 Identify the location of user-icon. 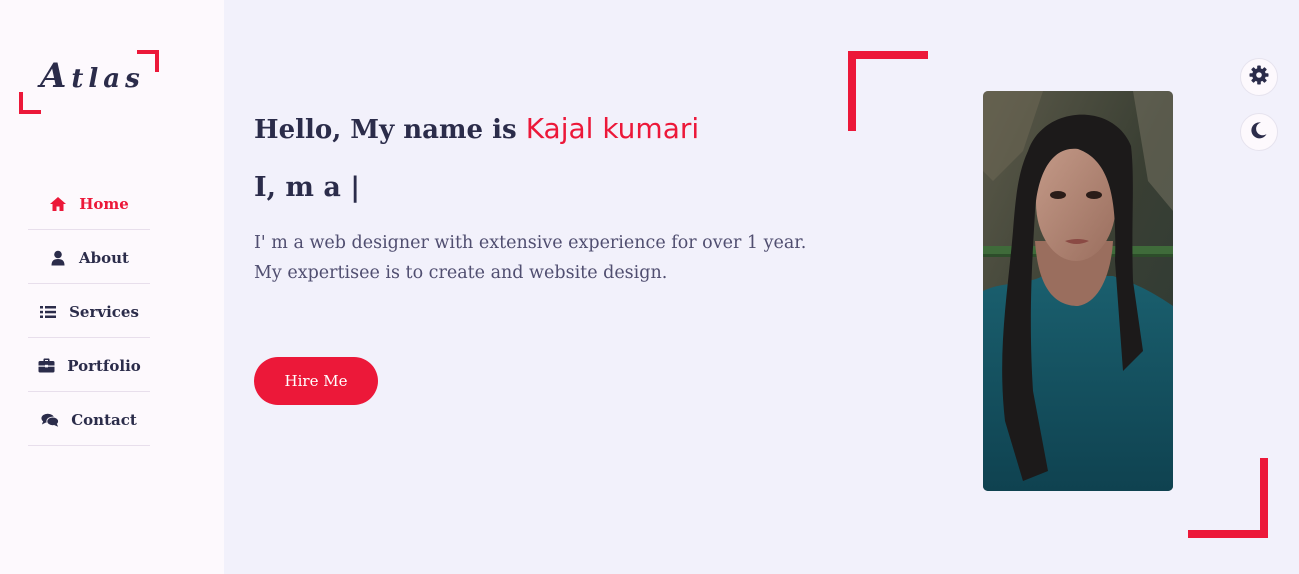
(58, 258).